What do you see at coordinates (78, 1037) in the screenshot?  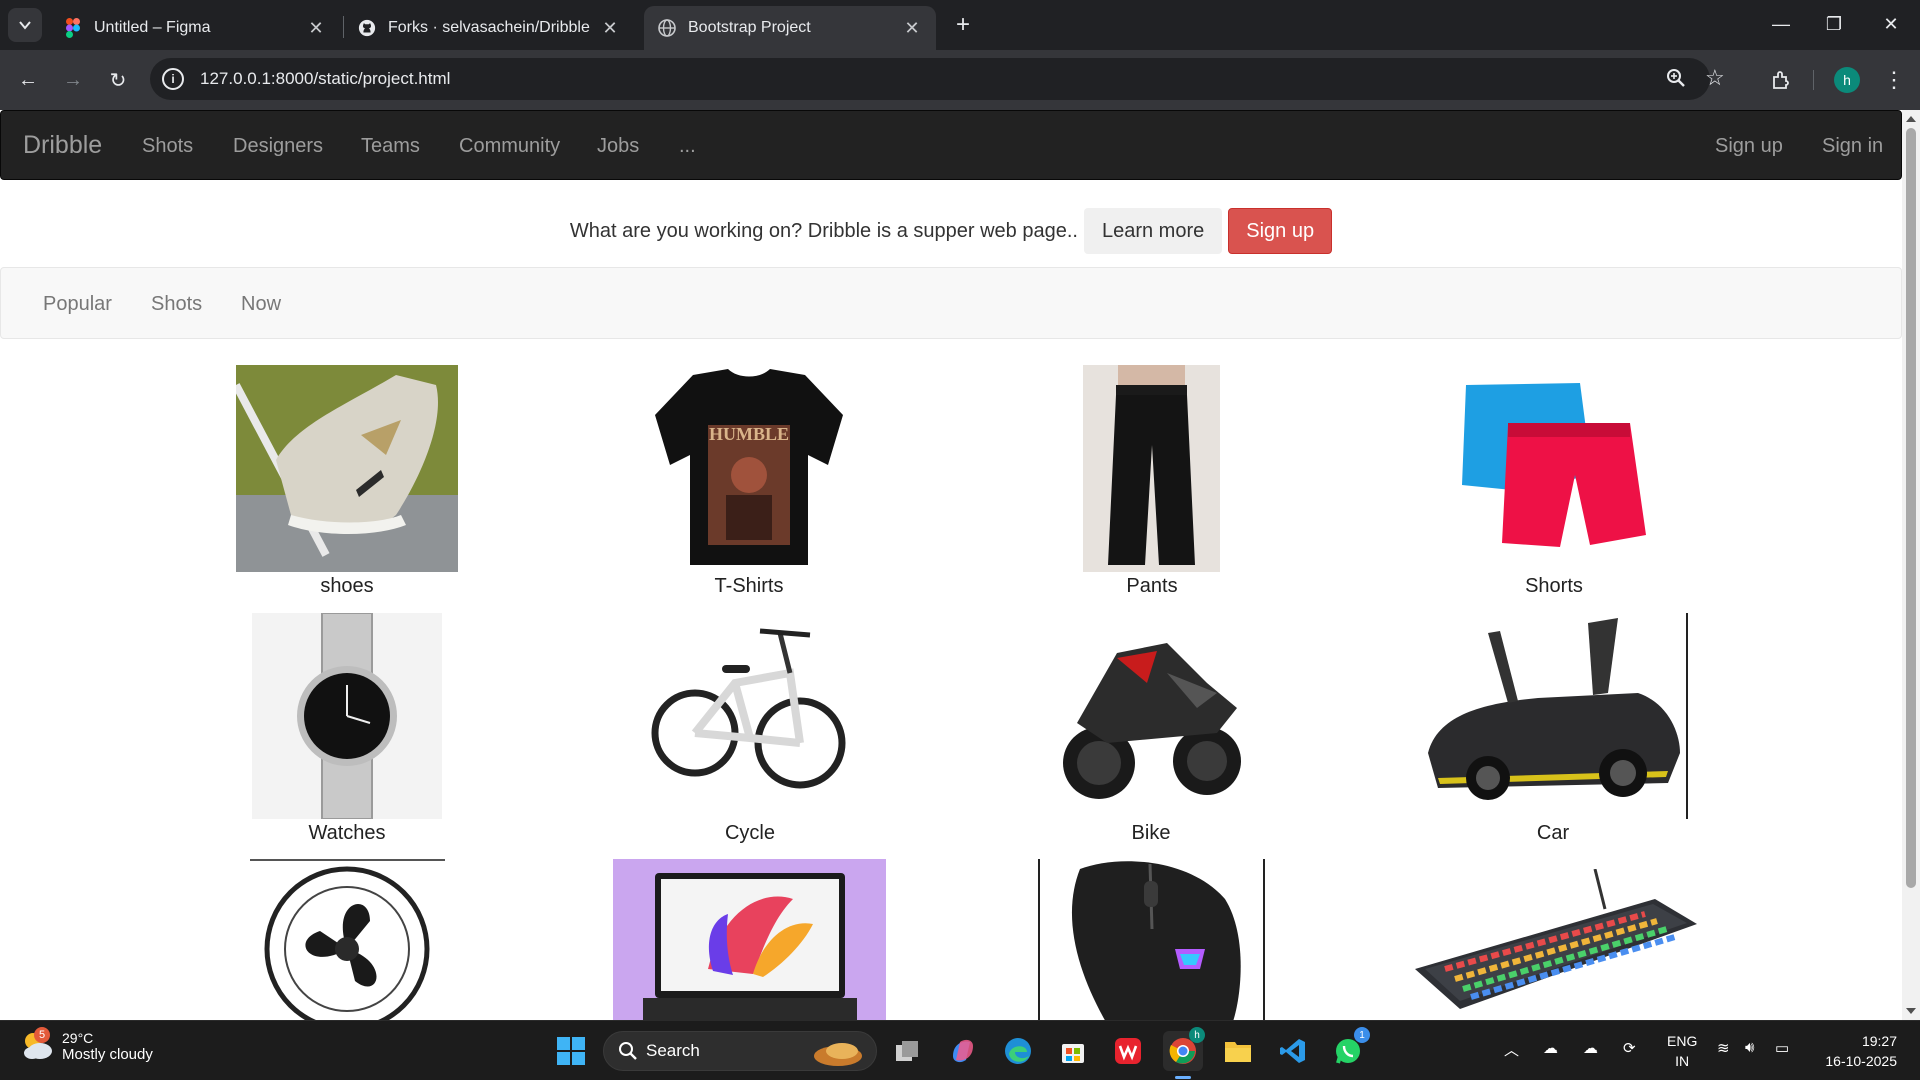 I see `weather-temp: 29°C` at bounding box center [78, 1037].